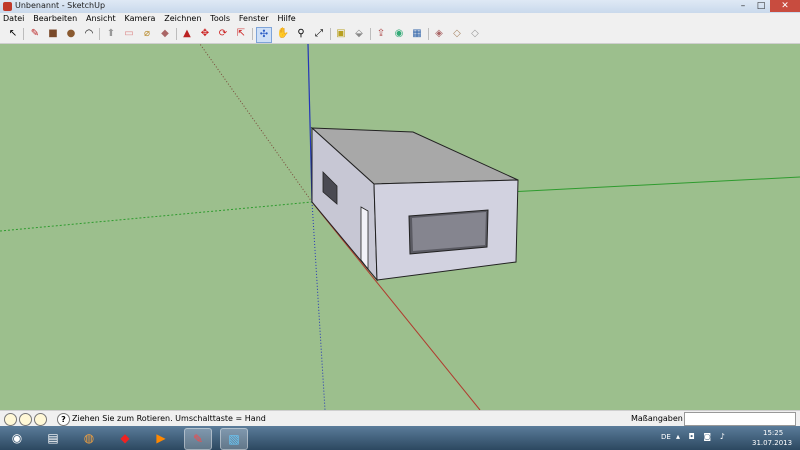 This screenshot has width=800, height=450. I want to click on green-axis-negative, so click(156, 216).